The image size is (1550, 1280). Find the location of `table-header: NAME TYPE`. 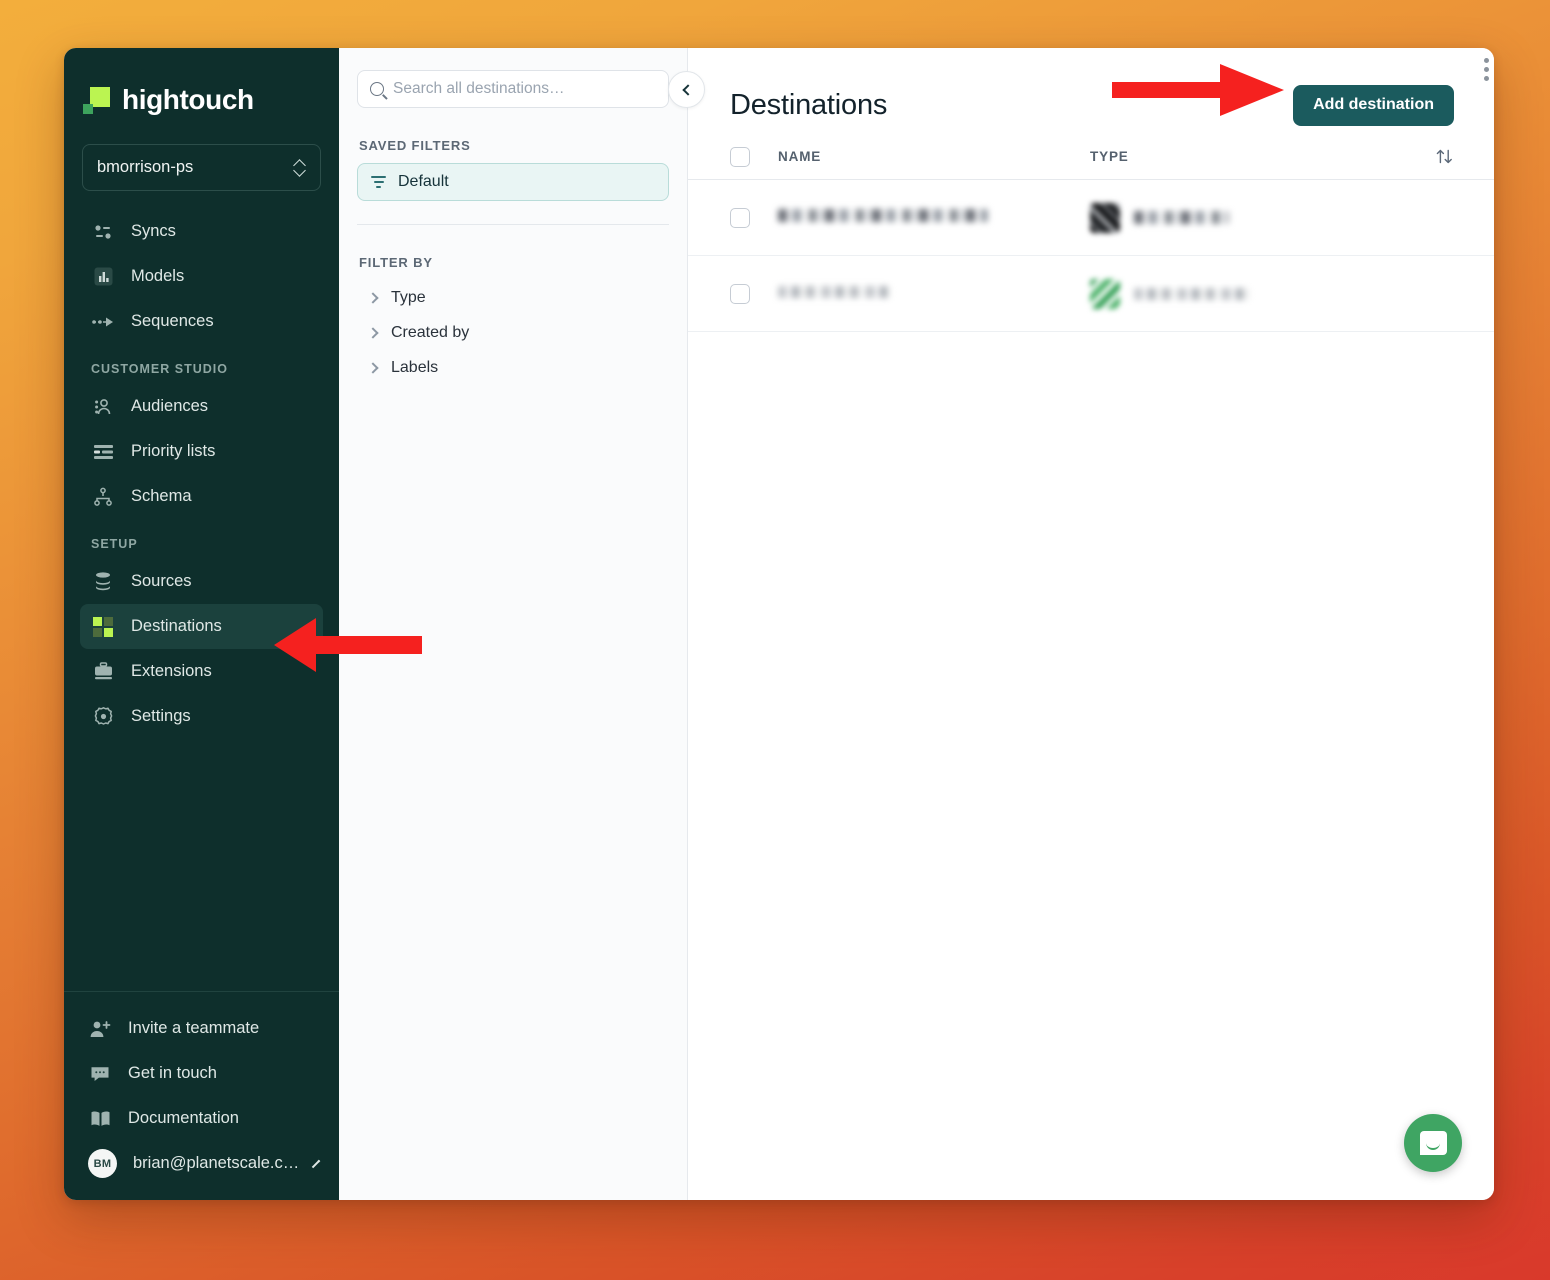

table-header: NAME TYPE is located at coordinates (1091, 157).